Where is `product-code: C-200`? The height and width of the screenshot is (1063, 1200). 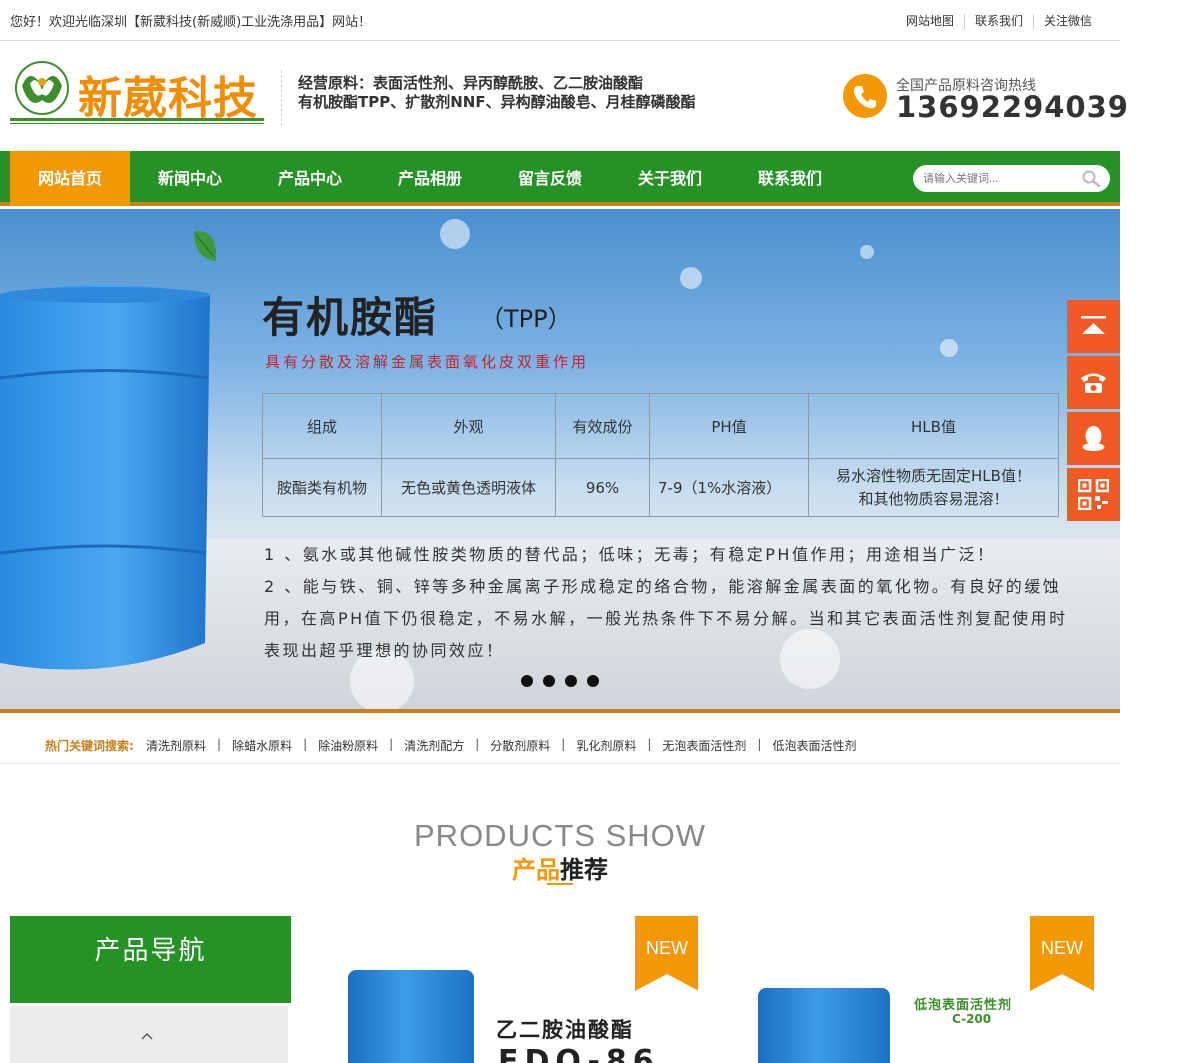 product-code: C-200 is located at coordinates (972, 1019).